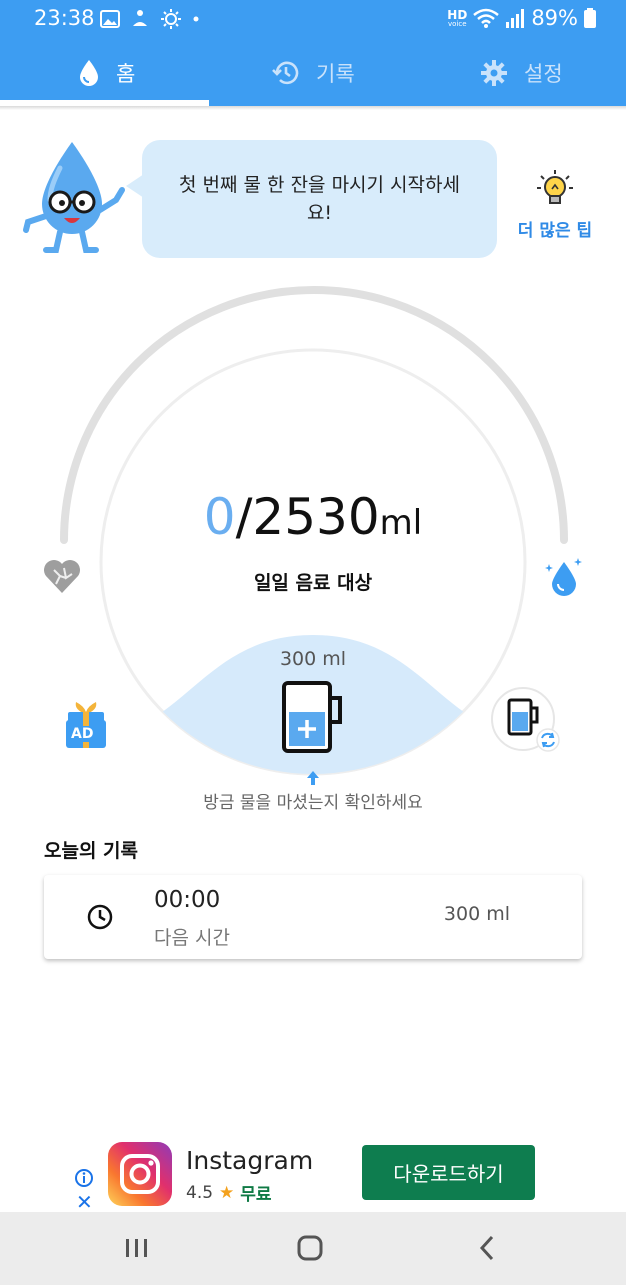 The height and width of the screenshot is (1285, 626). What do you see at coordinates (476, 914) in the screenshot?
I see `record-amount: 300 ml` at bounding box center [476, 914].